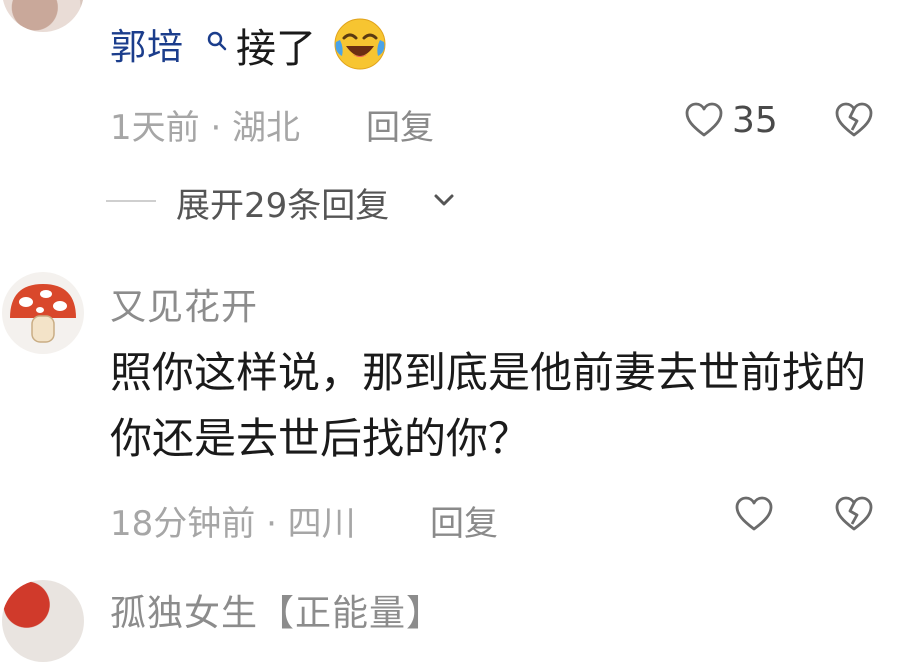 The image size is (921, 662). I want to click on like-count: 35, so click(755, 120).